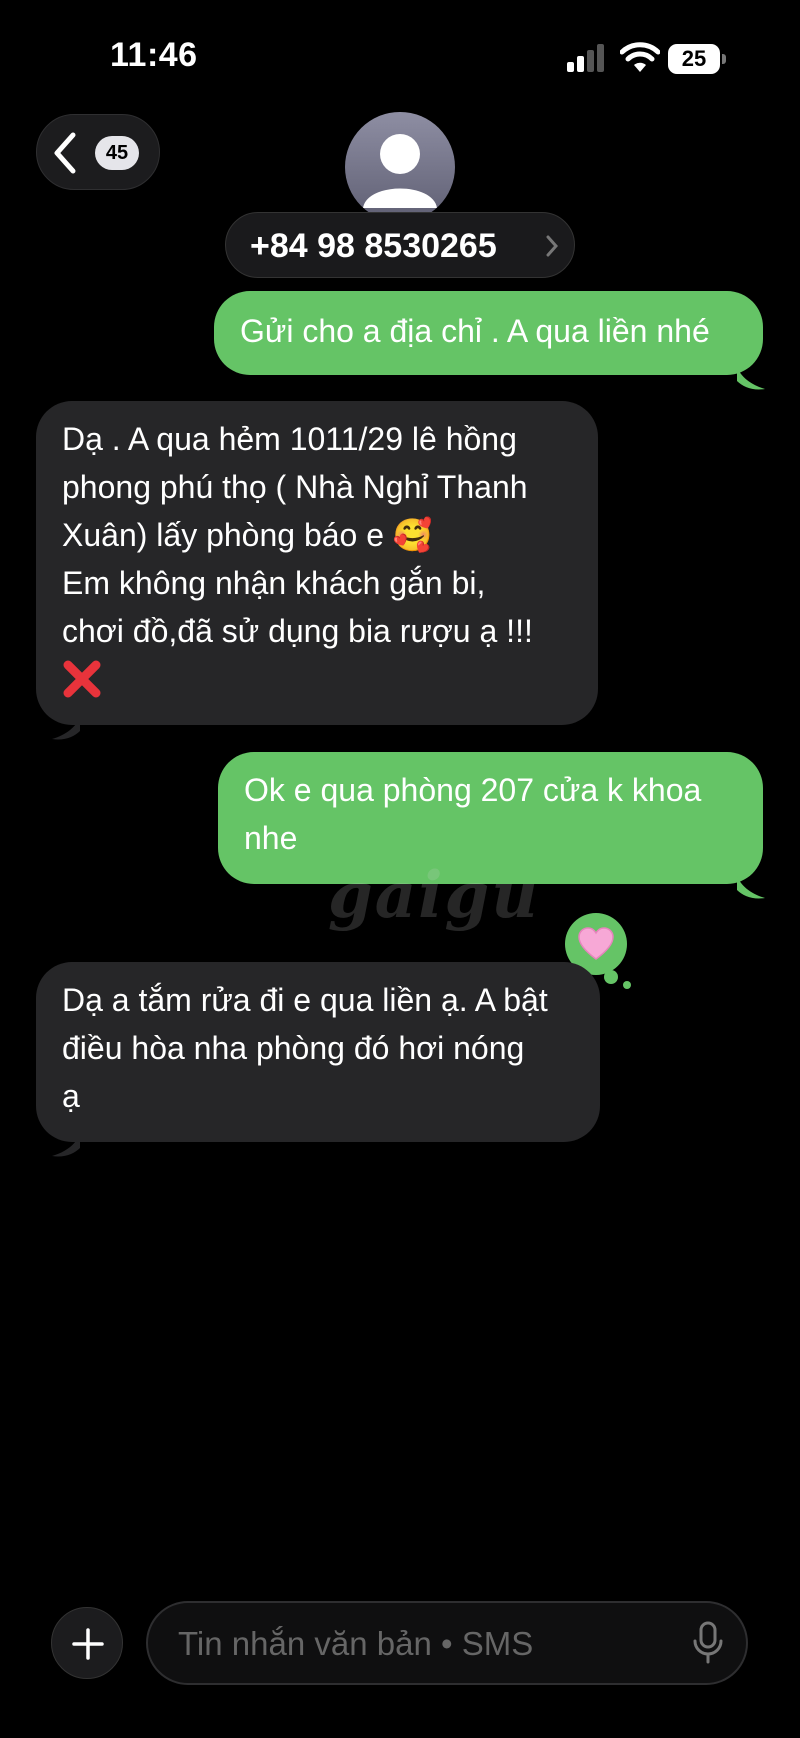 The height and width of the screenshot is (1738, 800). Describe the element at coordinates (373, 246) in the screenshot. I see `contact-number: +84 98 8530265` at that location.